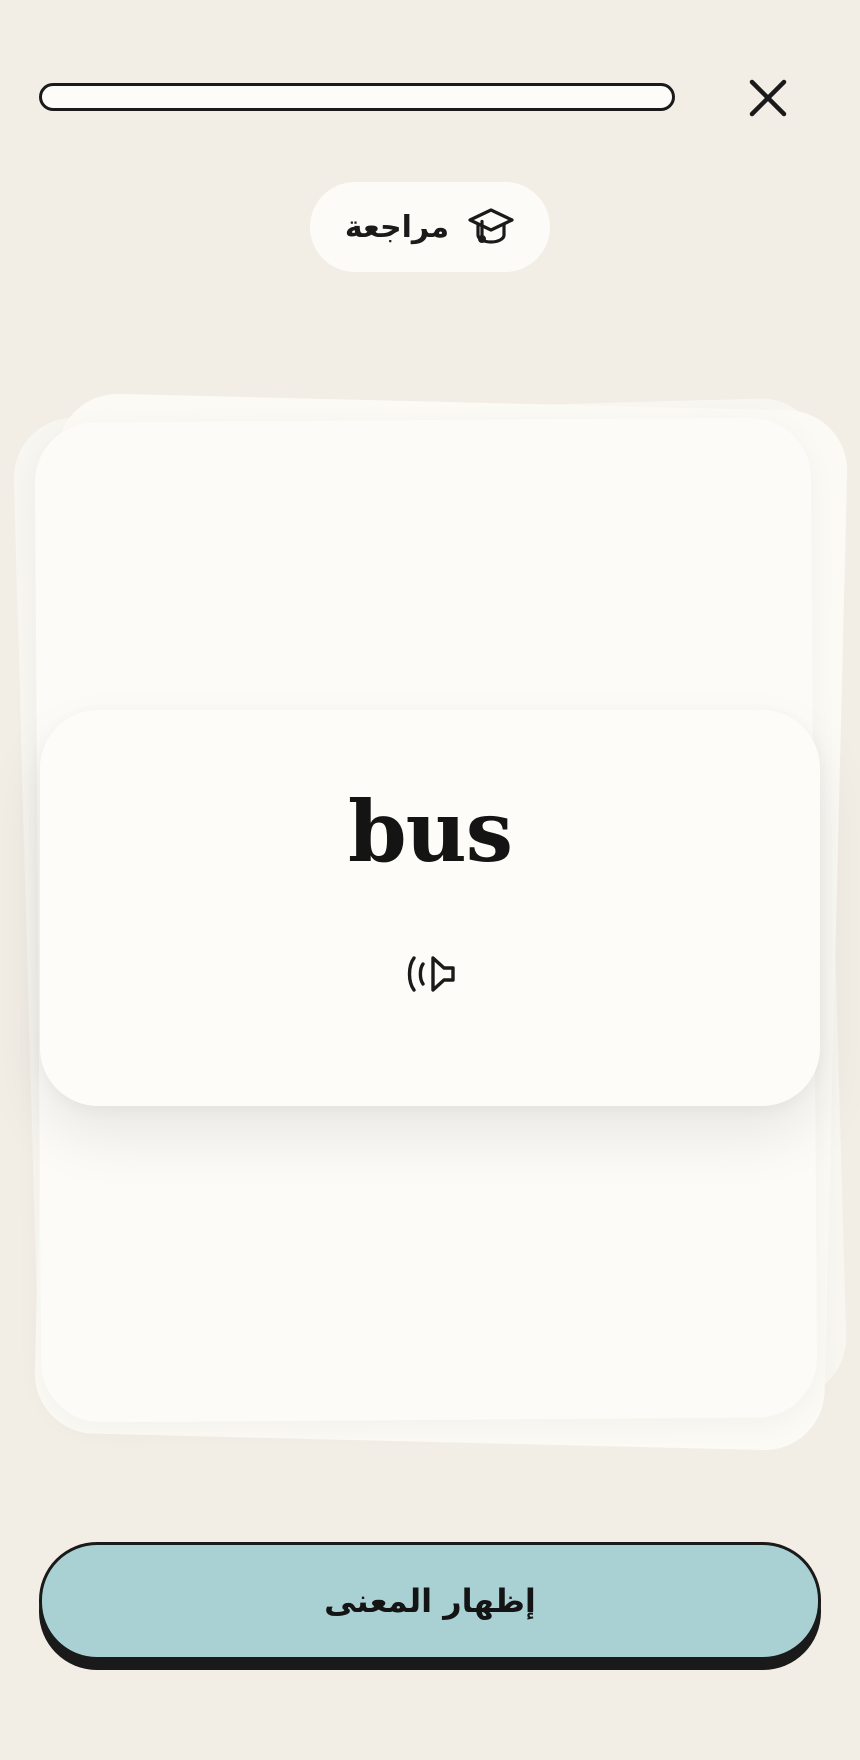 The image size is (860, 1760). I want to click on play-audio-button, so click(430, 974).